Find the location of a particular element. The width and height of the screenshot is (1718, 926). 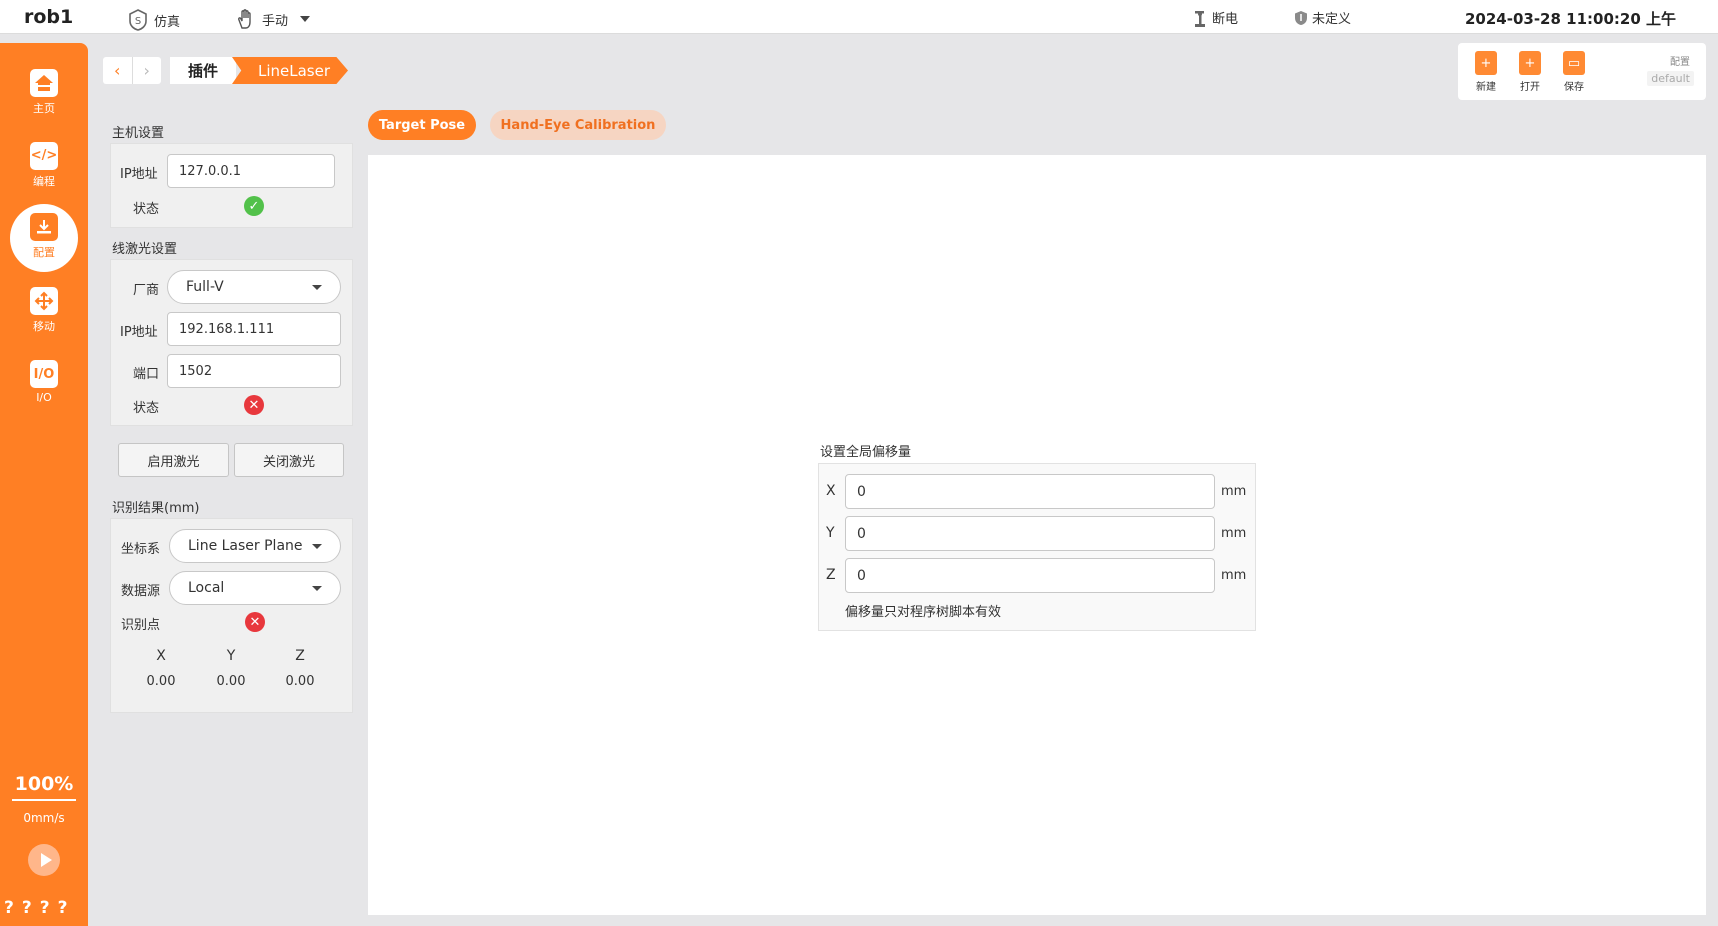

save-icon: ▭ is located at coordinates (1574, 63).